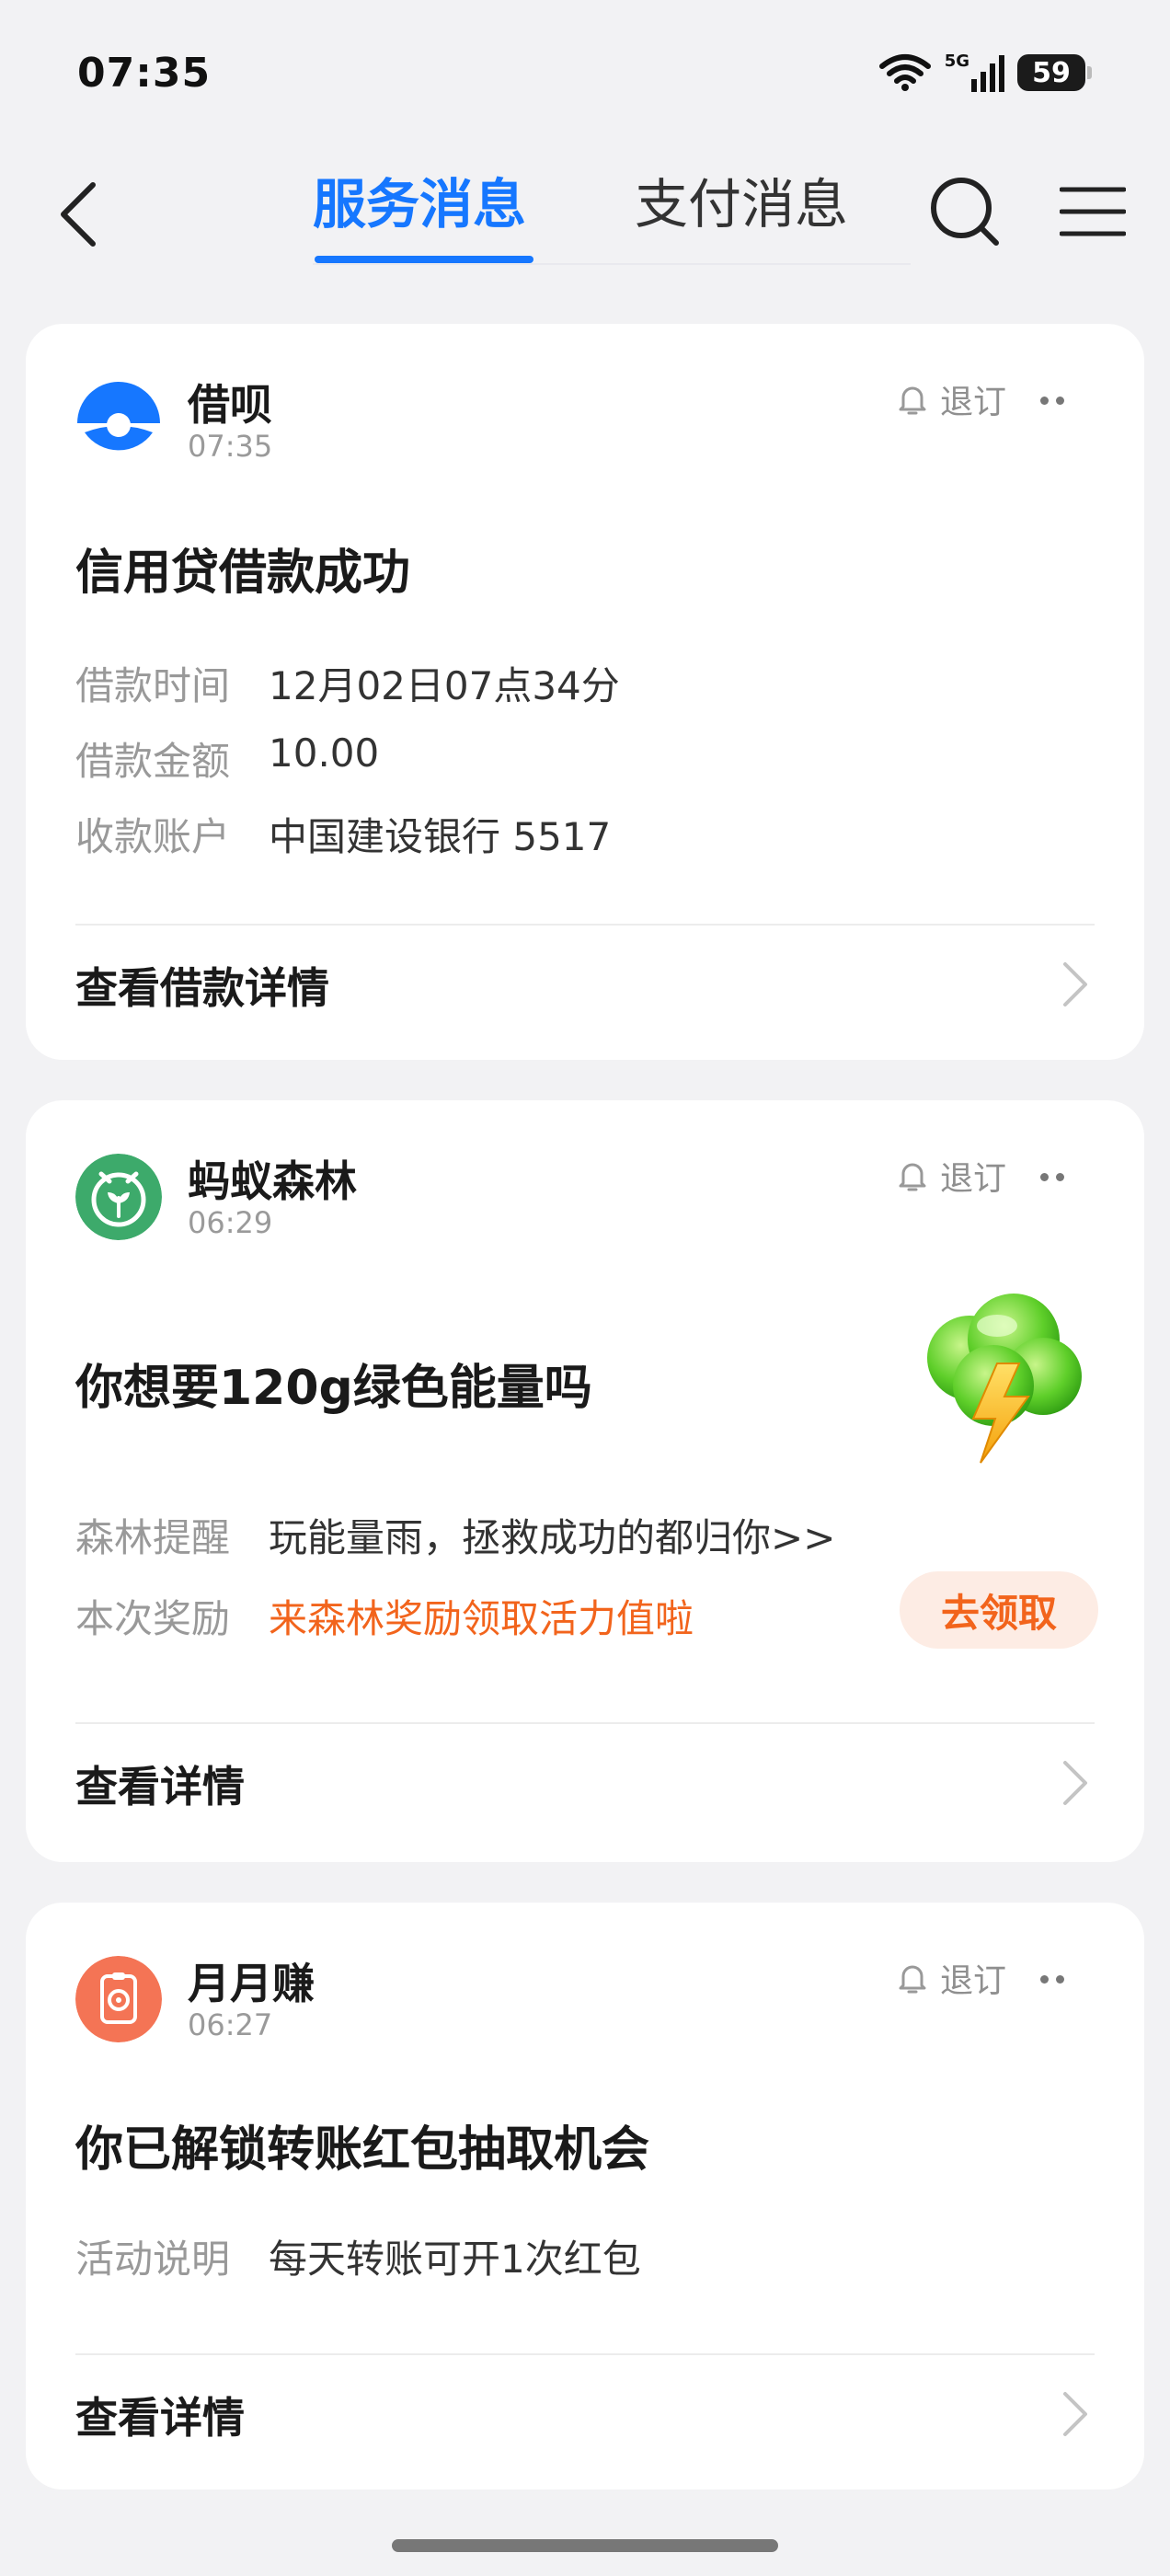 The height and width of the screenshot is (2576, 1170). What do you see at coordinates (424, 259) in the screenshot?
I see `active-tab-indicator` at bounding box center [424, 259].